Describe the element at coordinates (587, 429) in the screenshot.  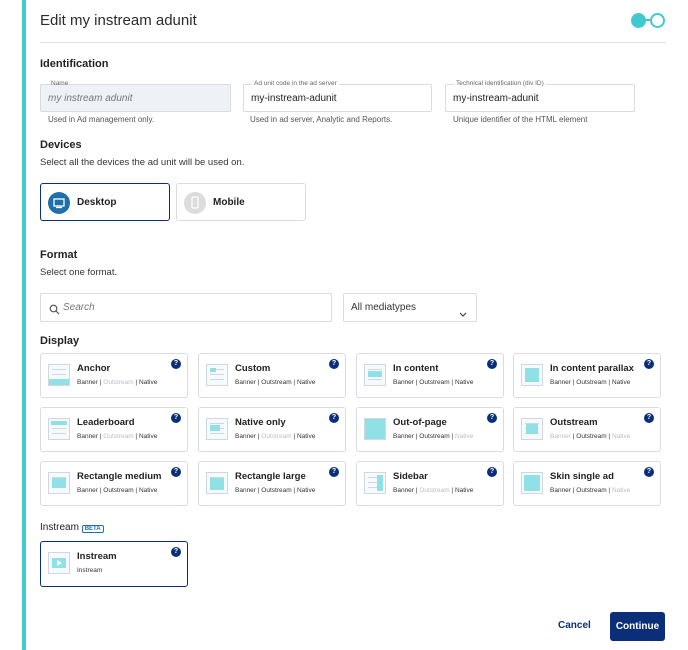
I see `format-card-outstream: Outstream Banner | Outstream | Native?` at that location.